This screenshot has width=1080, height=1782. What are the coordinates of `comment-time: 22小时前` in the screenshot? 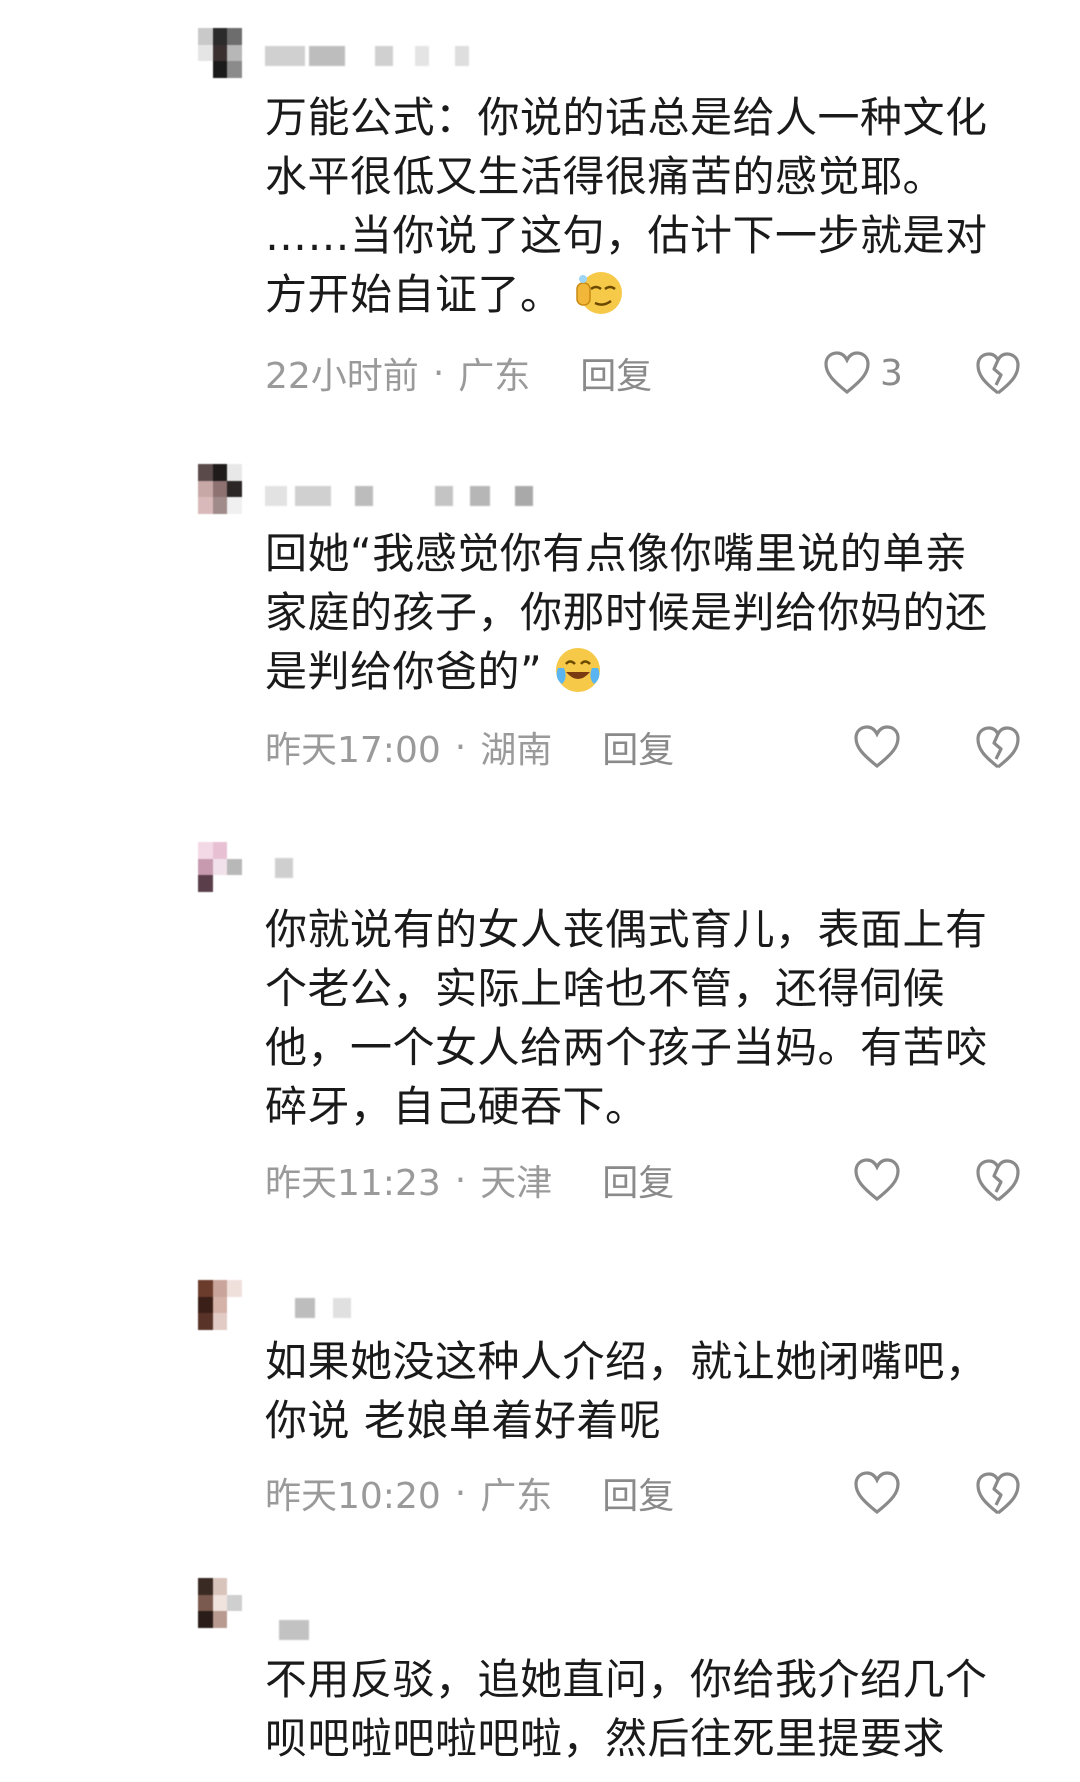 It's located at (342, 376).